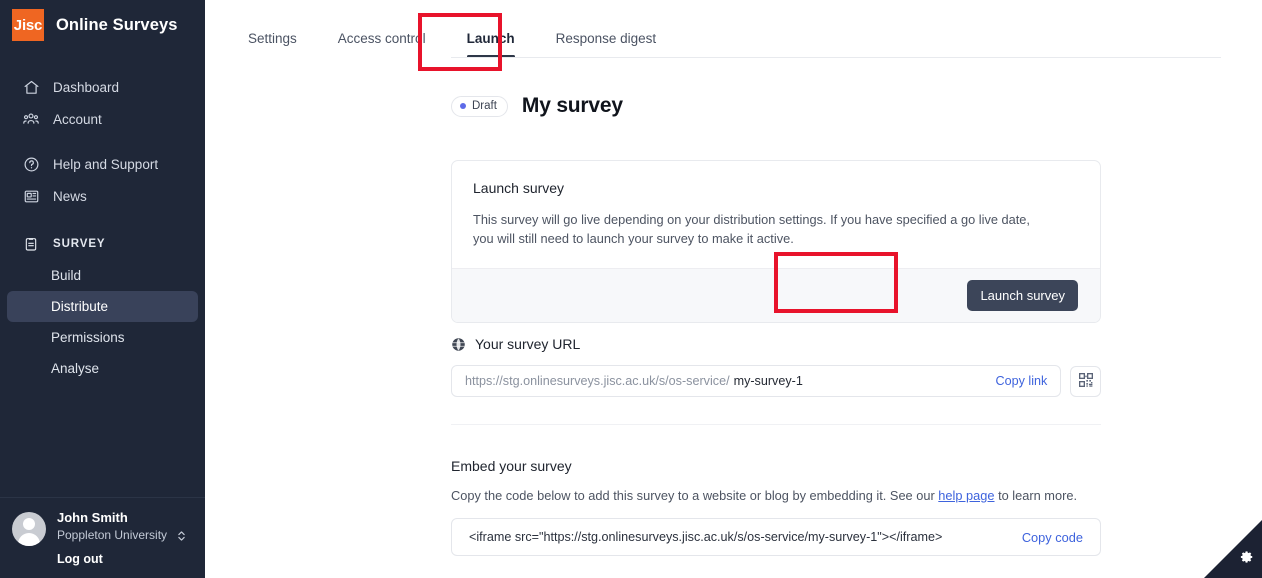 Image resolution: width=1262 pixels, height=578 pixels. I want to click on support-corner-widget, so click(1233, 549).